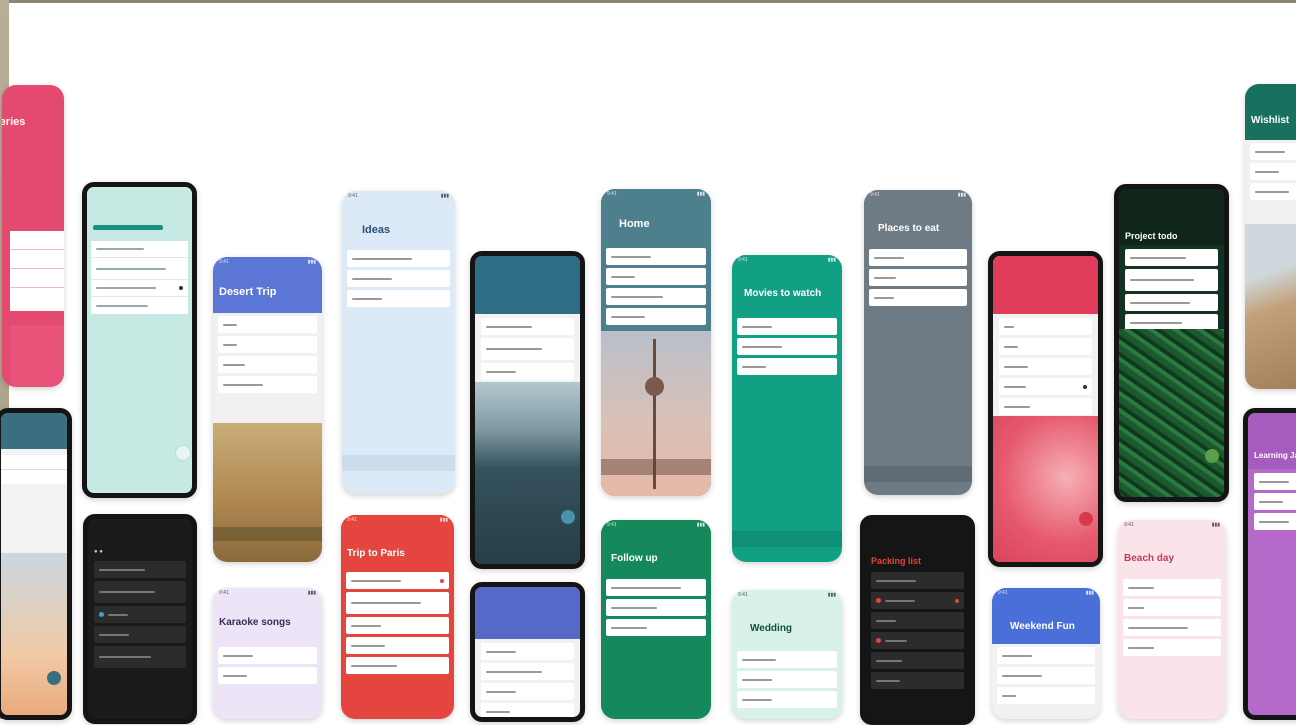 The width and height of the screenshot is (1296, 725). I want to click on list-title: Project todo, so click(1151, 236).